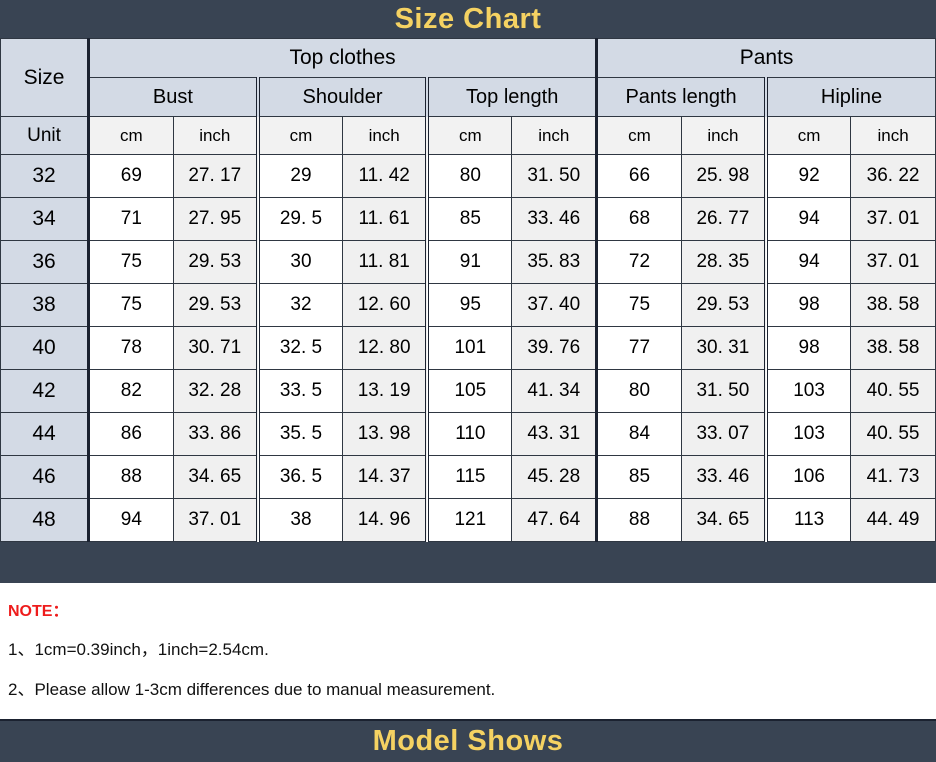  I want to click on group-header-pants: Pants, so click(765, 58).